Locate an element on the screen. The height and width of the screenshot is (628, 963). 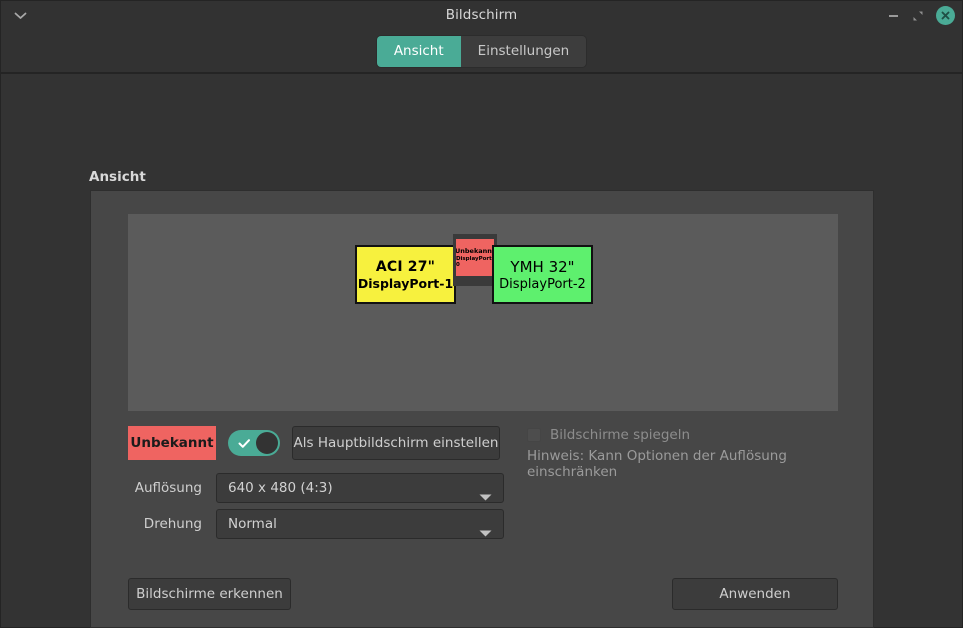
detect-screens-button: Bildschirme erkennen is located at coordinates (209, 594).